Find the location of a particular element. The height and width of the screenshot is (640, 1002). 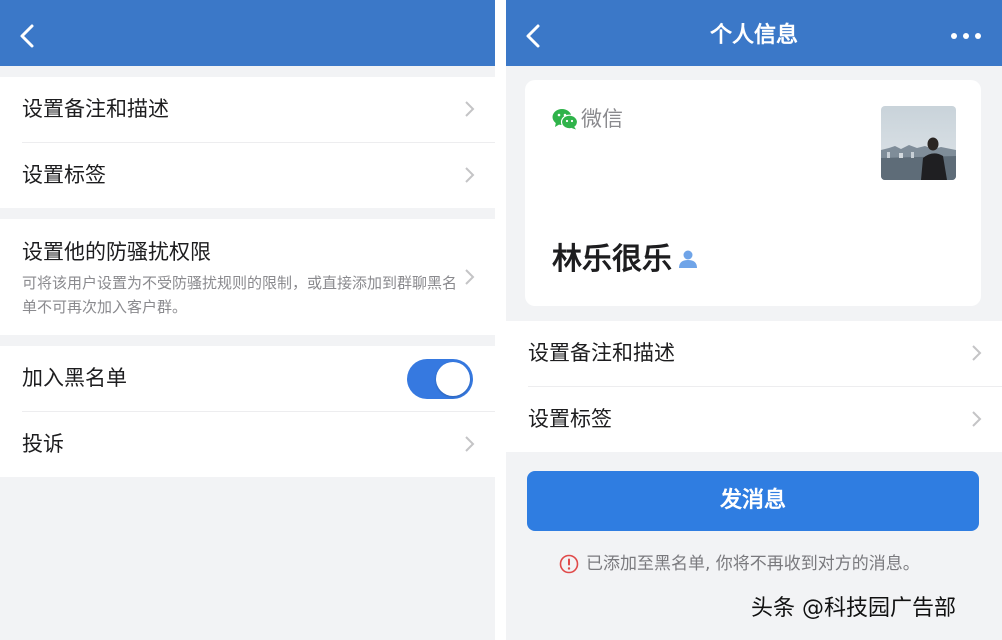

watermark-text: 头条 @科技园广告部 is located at coordinates (853, 608).